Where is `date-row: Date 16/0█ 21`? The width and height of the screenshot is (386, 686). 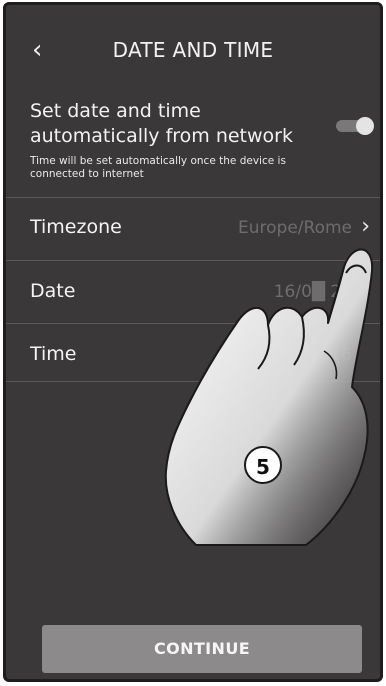
date-row: Date 16/0█ 21 is located at coordinates (193, 293).